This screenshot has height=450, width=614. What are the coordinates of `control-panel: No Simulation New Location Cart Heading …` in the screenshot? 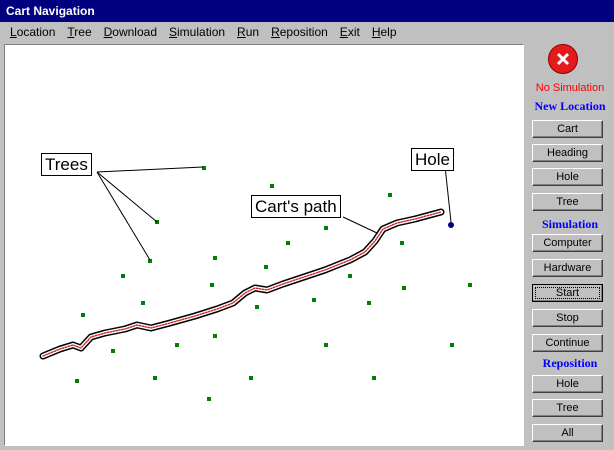 It's located at (570, 247).